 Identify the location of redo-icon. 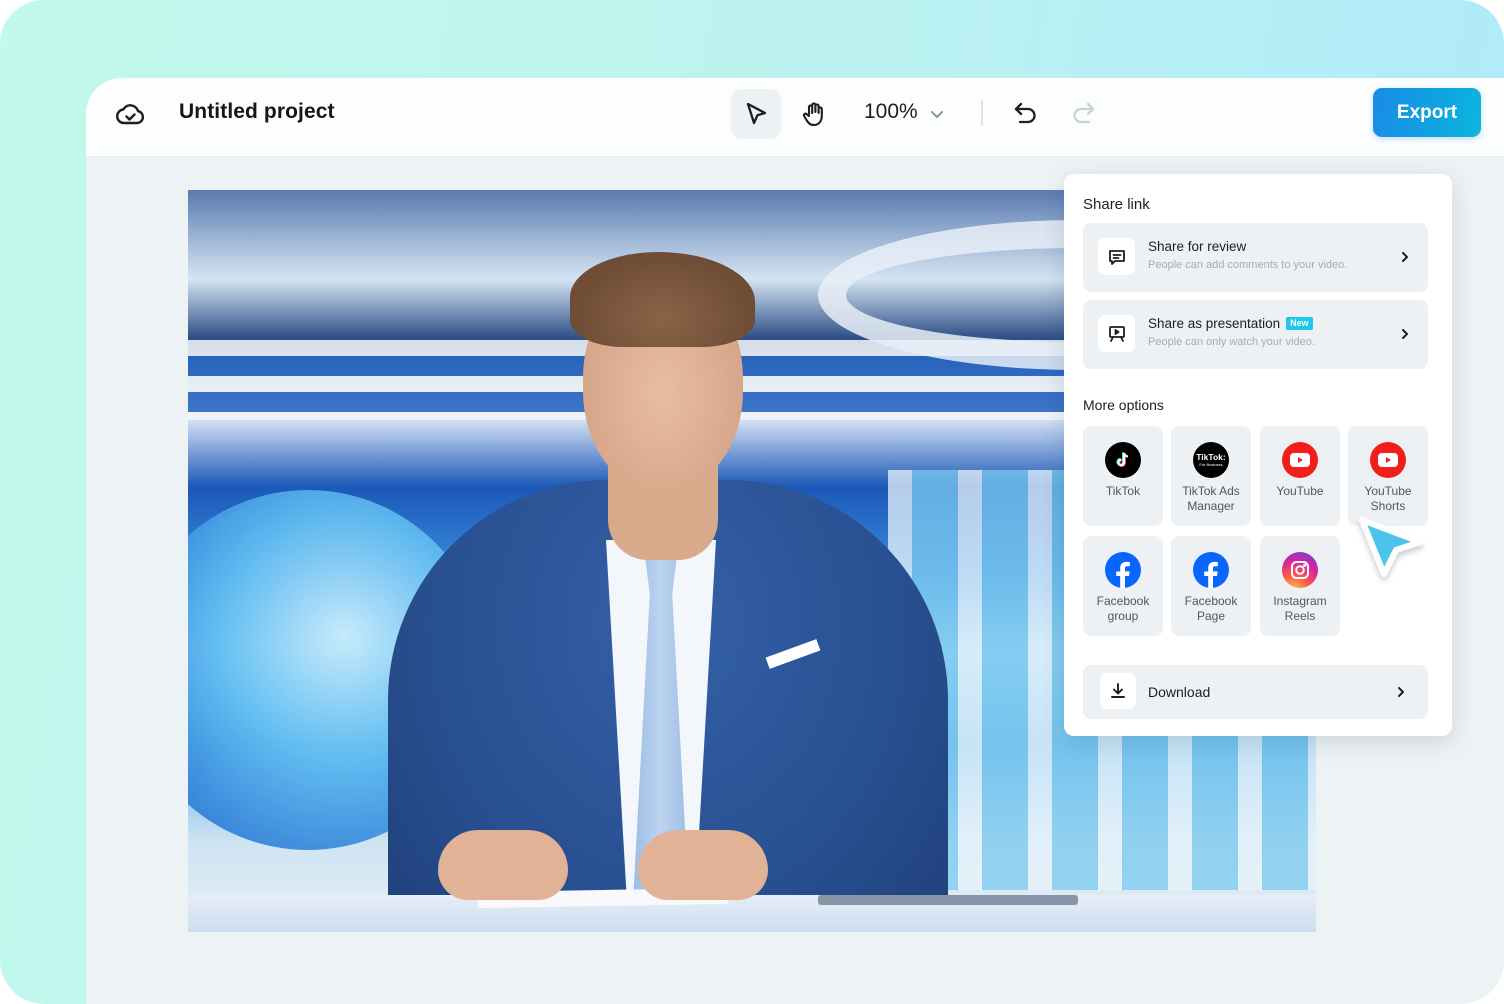
(1083, 113).